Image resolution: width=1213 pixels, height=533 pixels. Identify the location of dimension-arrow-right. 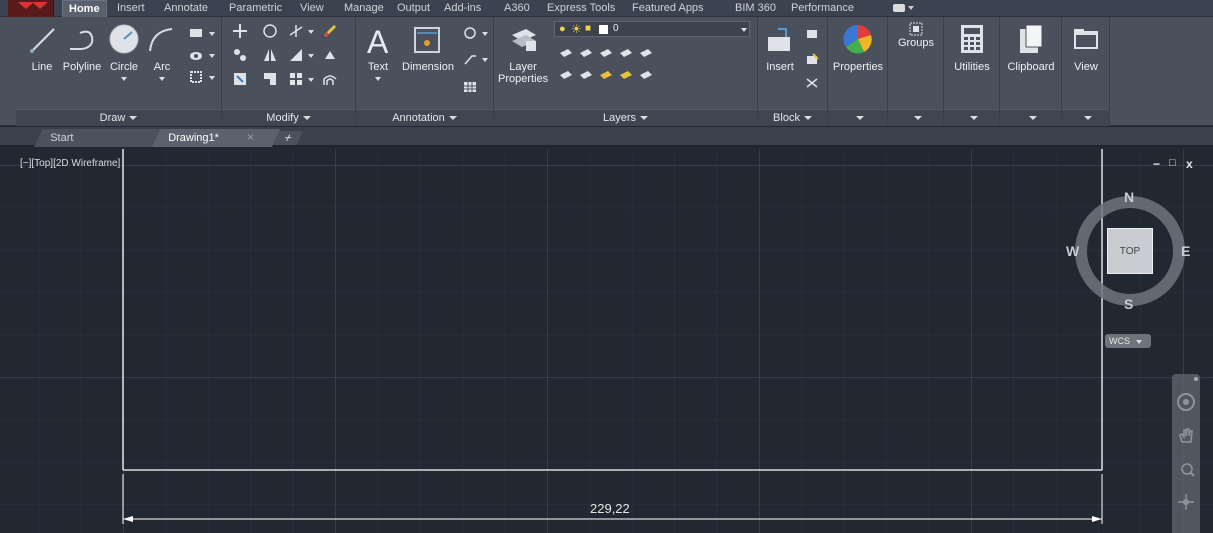
(1097, 519).